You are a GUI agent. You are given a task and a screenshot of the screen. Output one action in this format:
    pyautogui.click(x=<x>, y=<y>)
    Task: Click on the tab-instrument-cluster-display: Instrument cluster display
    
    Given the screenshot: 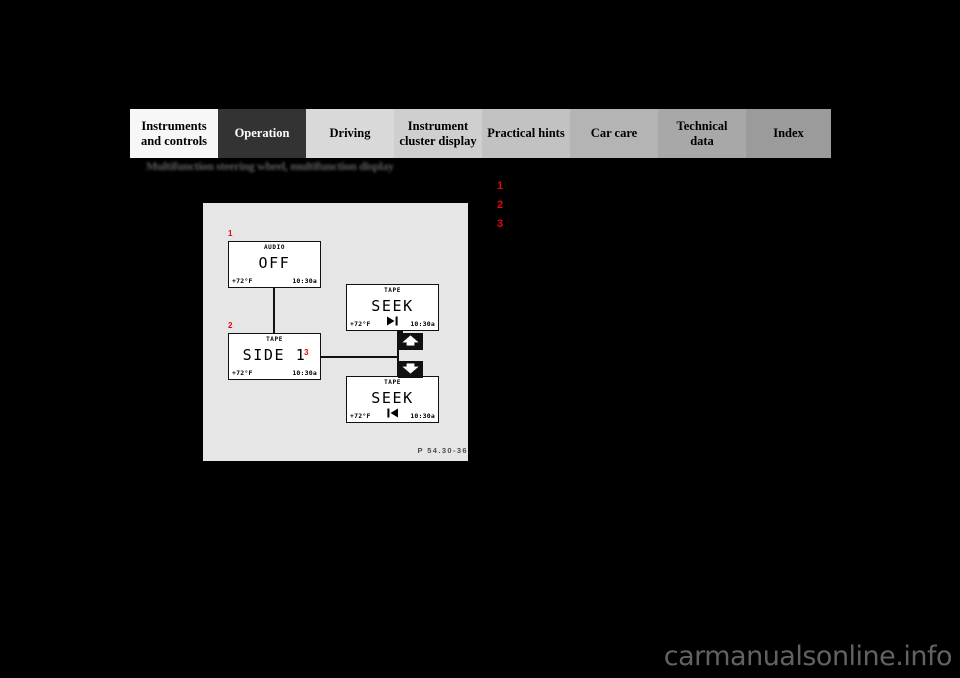 What is the action you would take?
    pyautogui.click(x=438, y=133)
    